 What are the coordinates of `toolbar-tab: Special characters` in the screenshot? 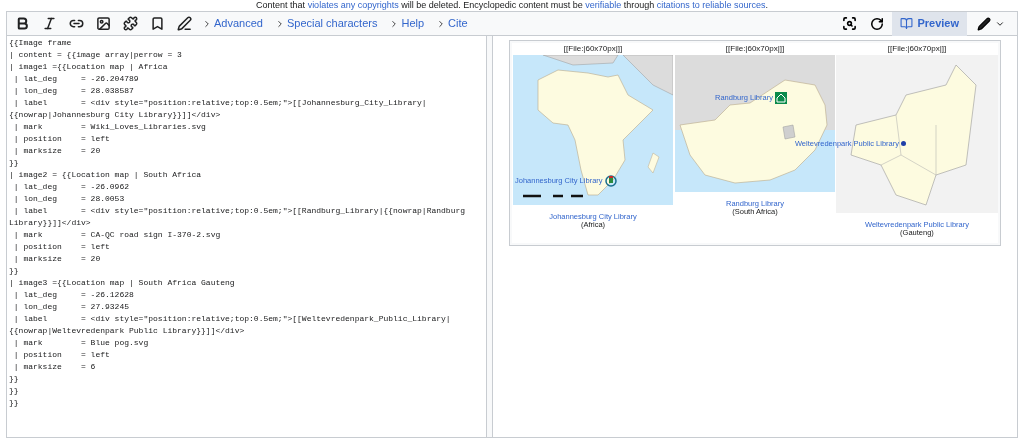 It's located at (326, 23).